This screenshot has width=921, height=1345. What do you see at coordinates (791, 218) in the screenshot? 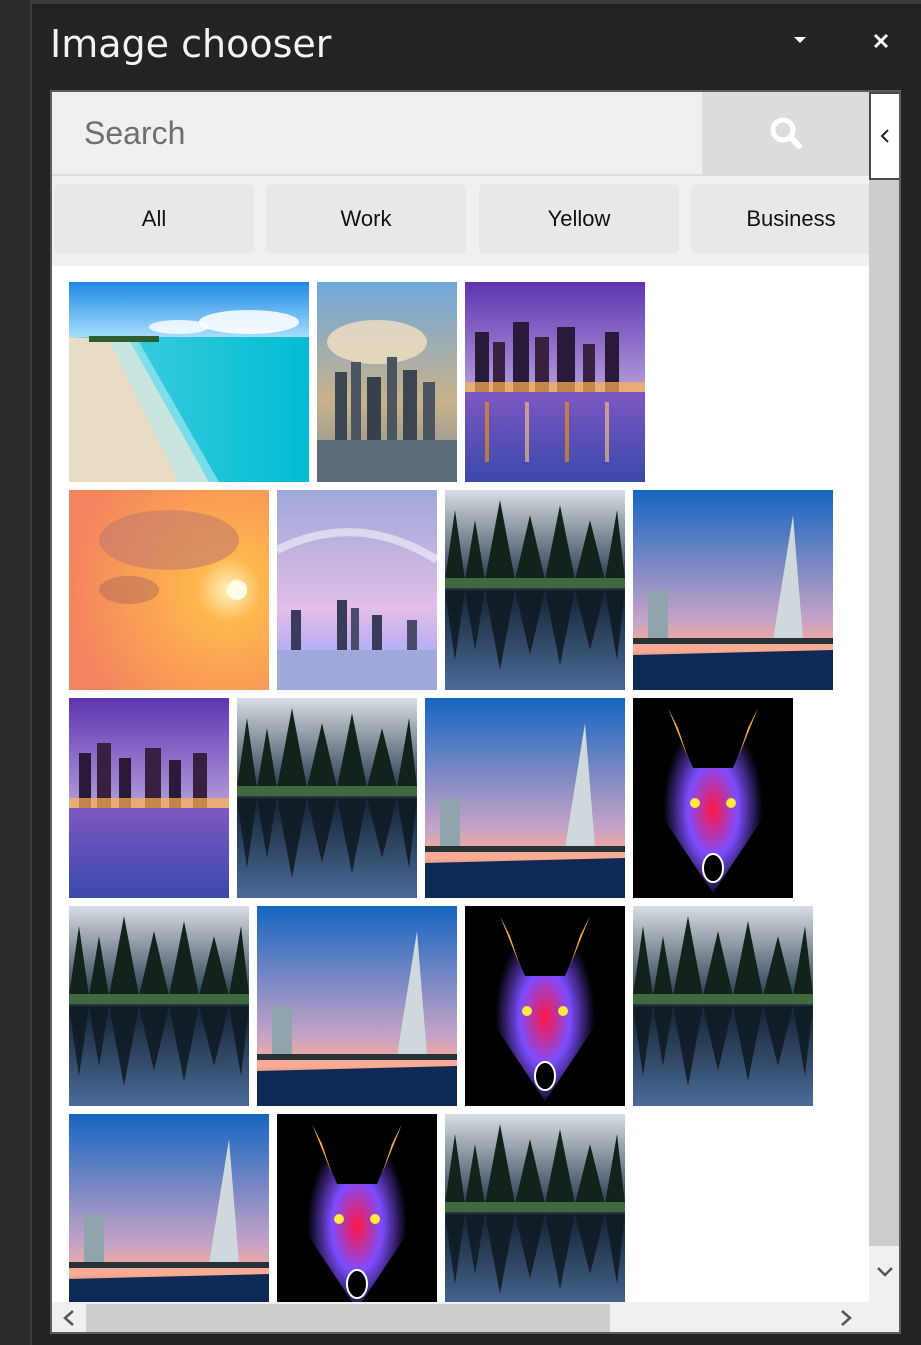
I see `filter-label: Business` at bounding box center [791, 218].